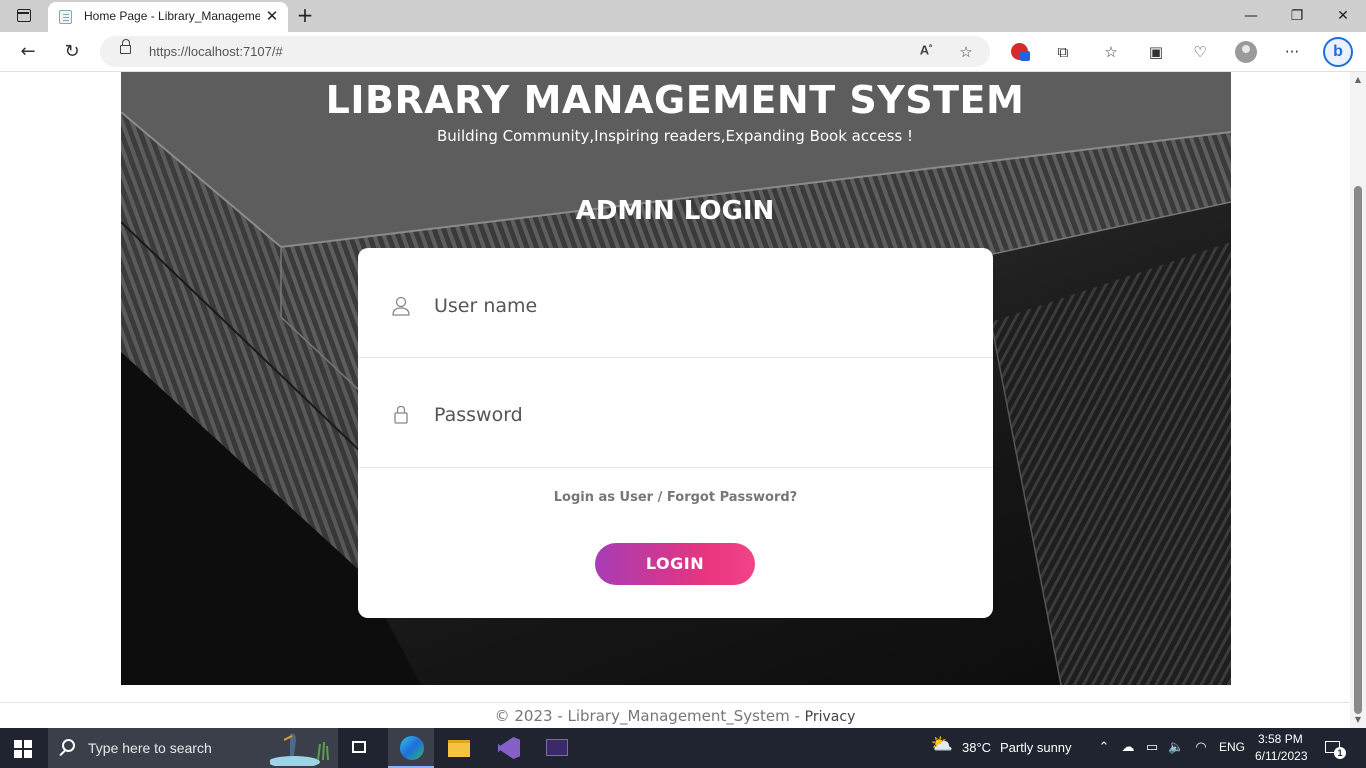 This screenshot has height=768, width=1366. Describe the element at coordinates (1128, 748) in the screenshot. I see `onedrive-icon: ☁` at that location.